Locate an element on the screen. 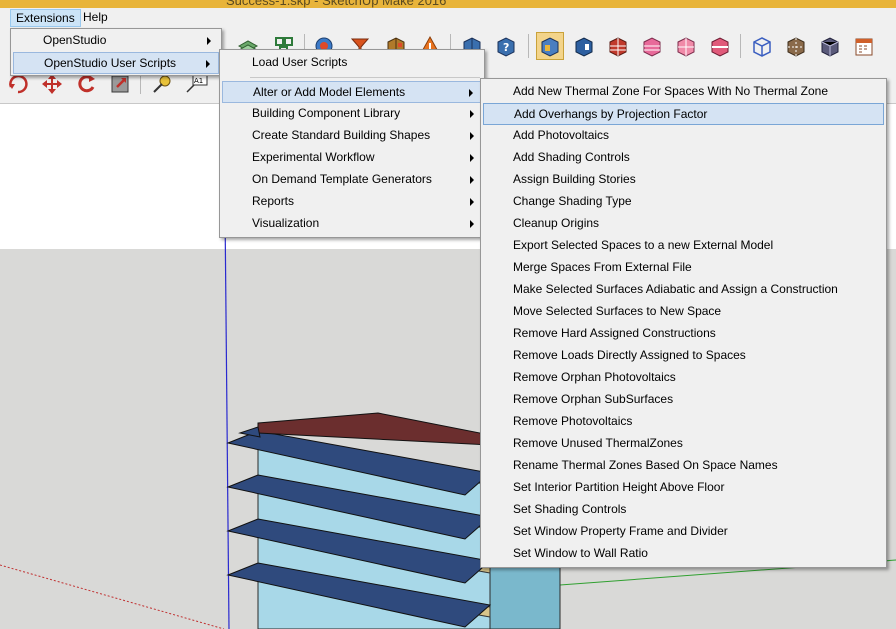 This screenshot has height=629, width=896. xray-icon is located at coordinates (796, 46).